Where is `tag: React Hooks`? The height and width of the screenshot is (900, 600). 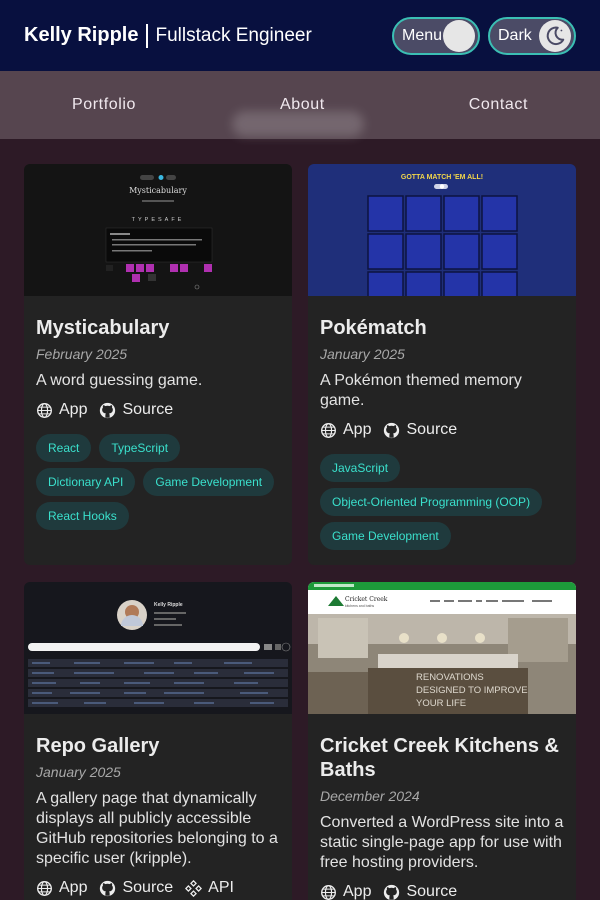 tag: React Hooks is located at coordinates (82, 516).